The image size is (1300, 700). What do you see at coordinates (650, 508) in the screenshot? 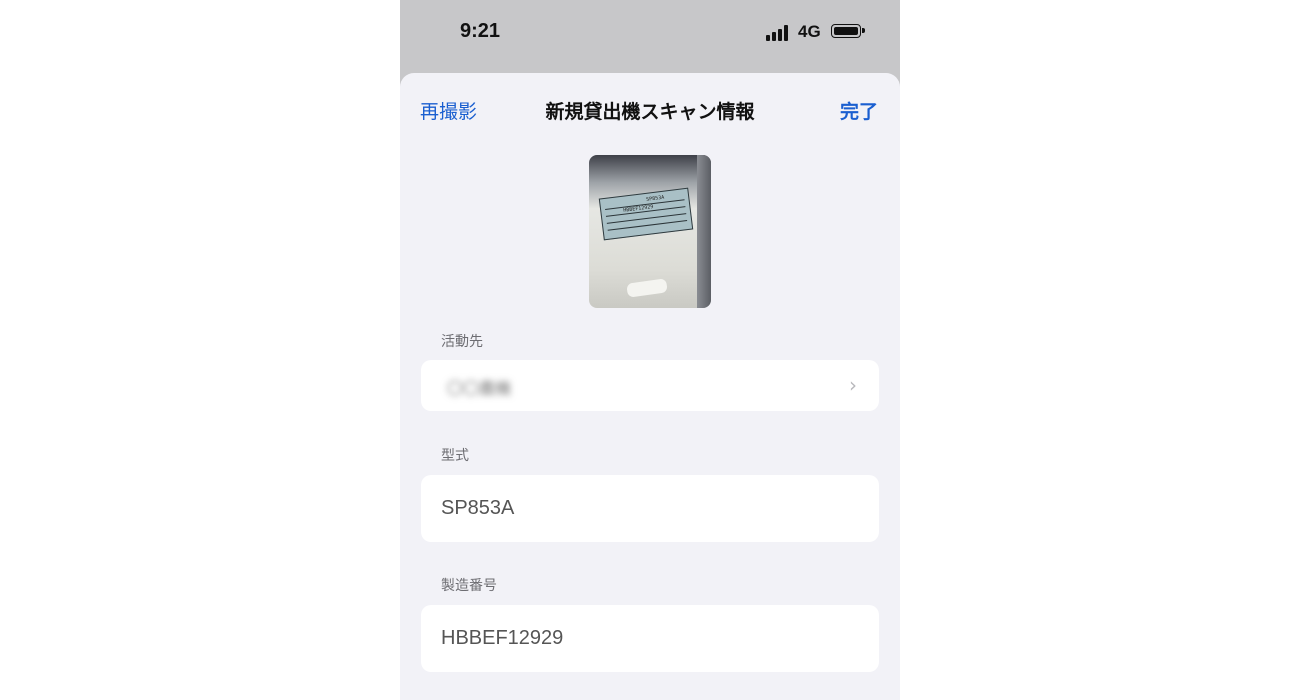
I see `model-field: SP853A` at bounding box center [650, 508].